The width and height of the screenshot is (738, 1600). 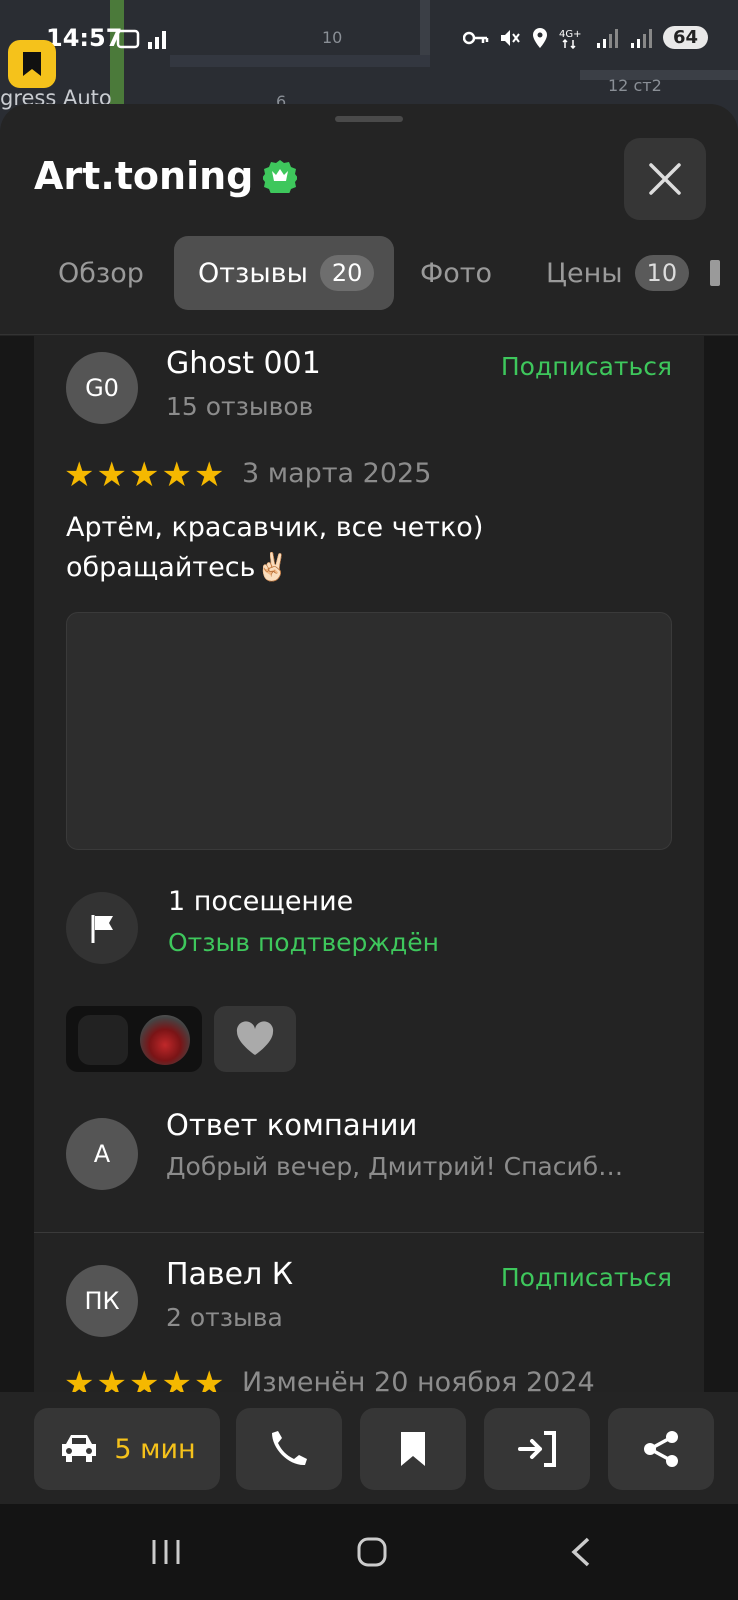 I want to click on tab-label: Отзывы, so click(x=253, y=273).